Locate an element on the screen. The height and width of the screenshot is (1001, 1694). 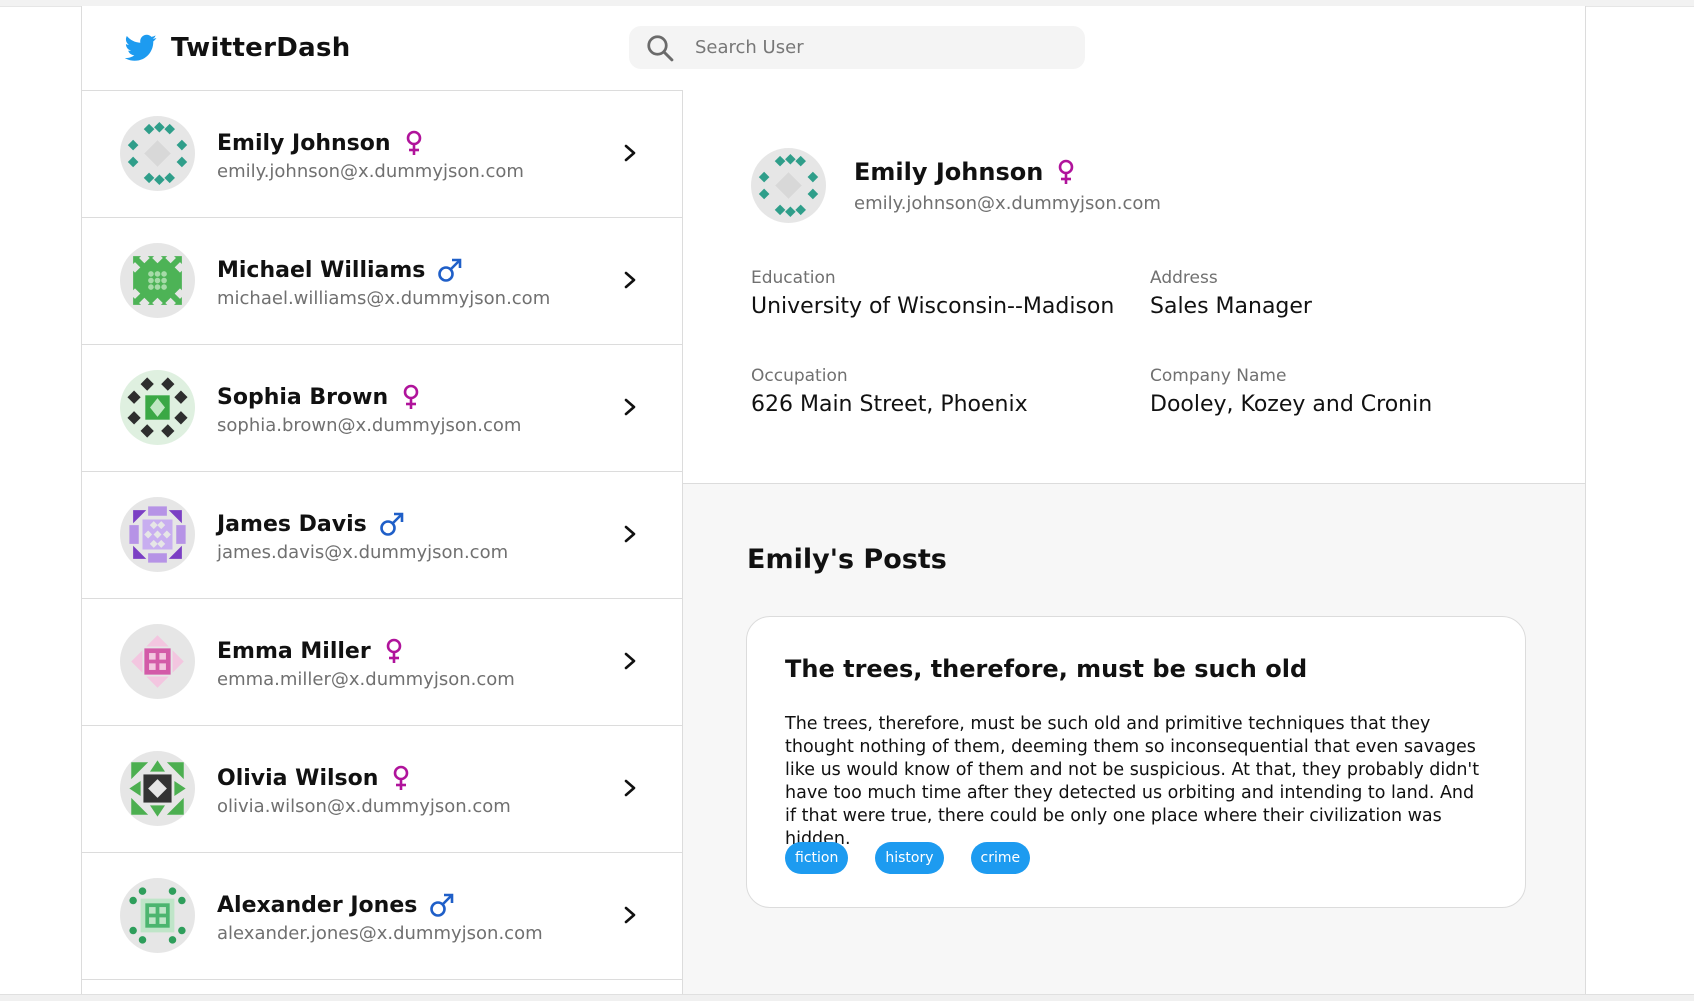
user-name: Sophia Brown is located at coordinates (319, 397).